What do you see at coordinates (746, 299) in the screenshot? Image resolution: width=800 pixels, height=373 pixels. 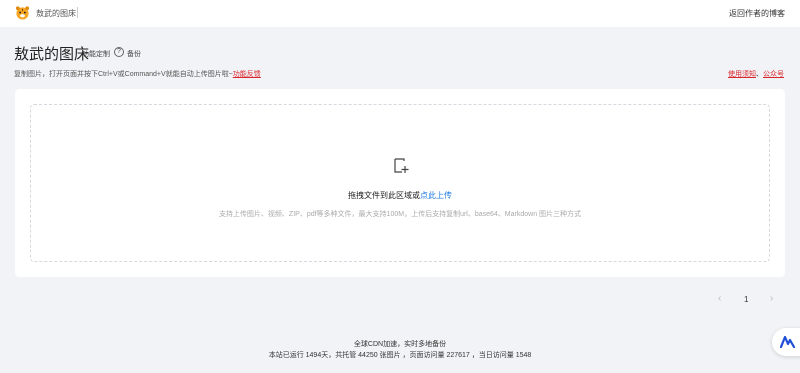 I see `pagination-page-1: 1` at bounding box center [746, 299].